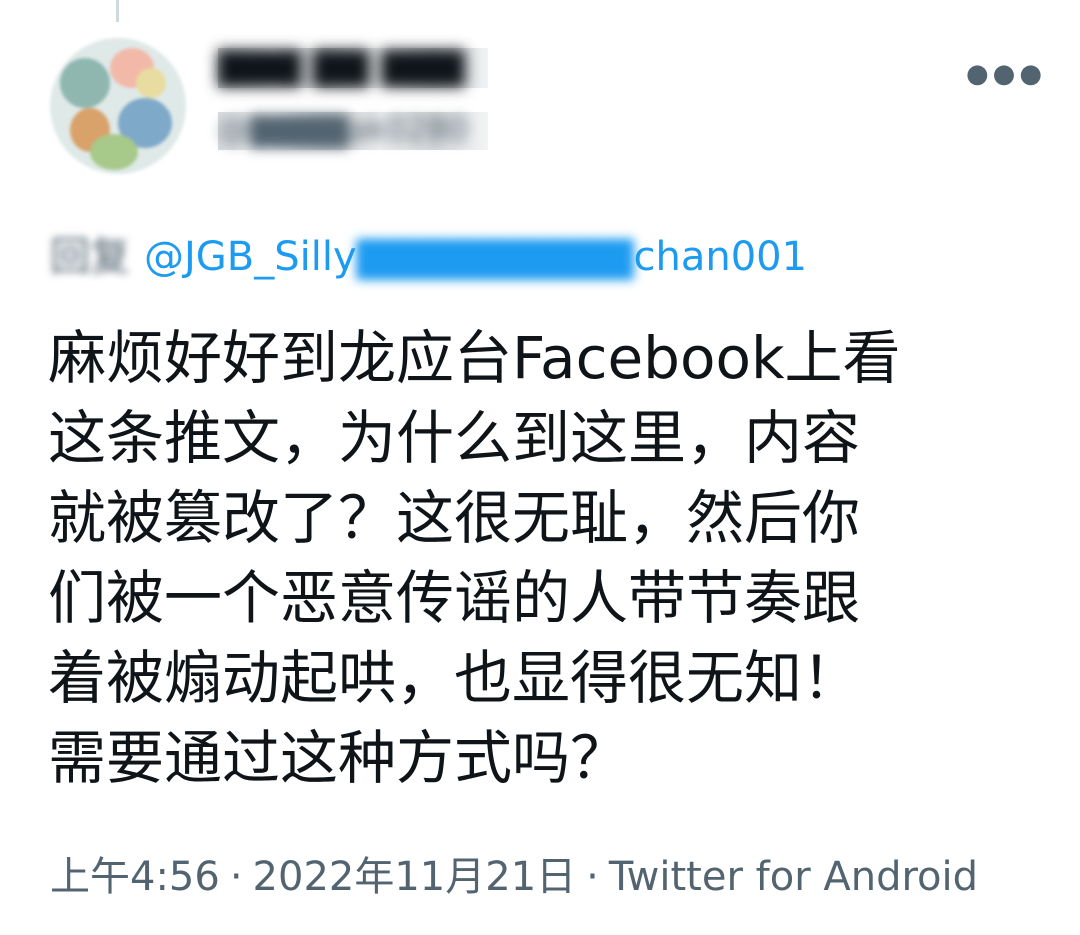 The width and height of the screenshot is (1080, 935). I want to click on author-handle: @▇▇▇▇ak0280, so click(343, 129).